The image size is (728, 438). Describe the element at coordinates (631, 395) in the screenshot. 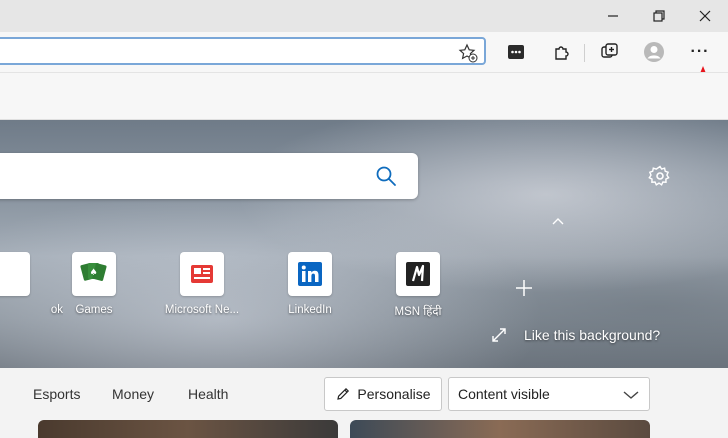

I see `chevron-down-icon` at that location.